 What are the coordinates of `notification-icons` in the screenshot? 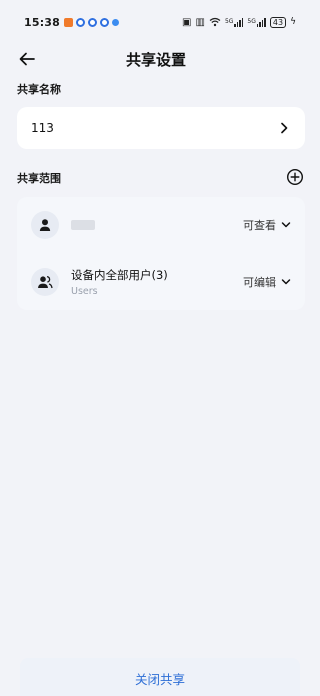 It's located at (92, 22).